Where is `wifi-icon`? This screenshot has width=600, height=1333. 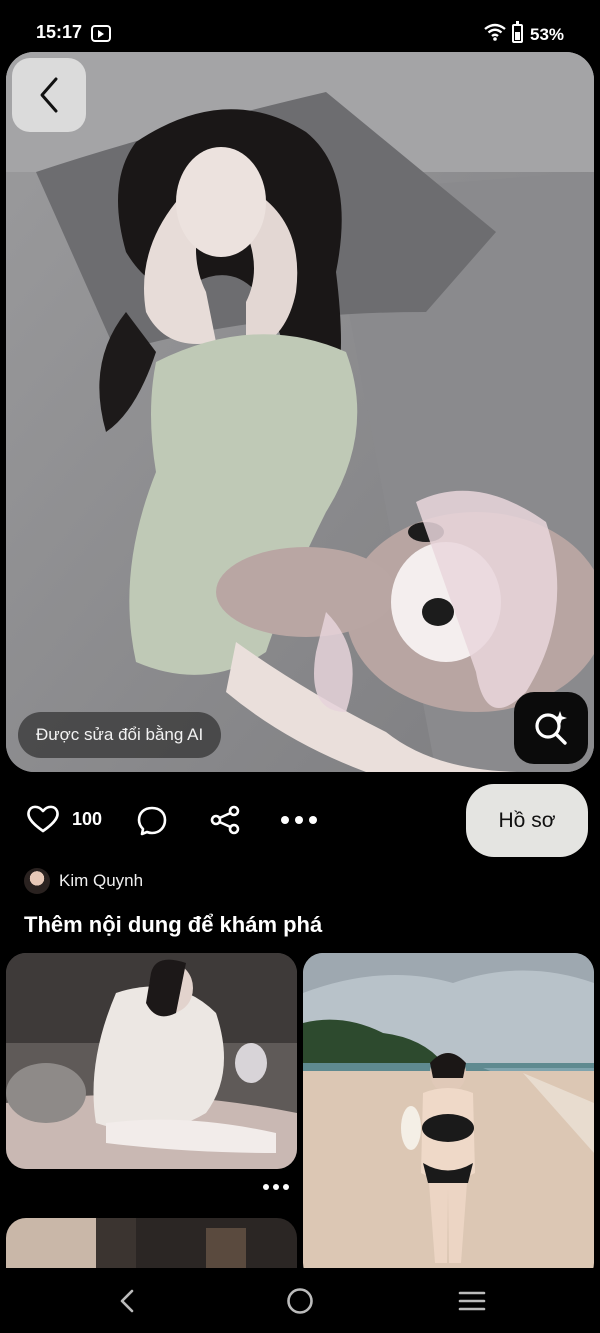 wifi-icon is located at coordinates (495, 32).